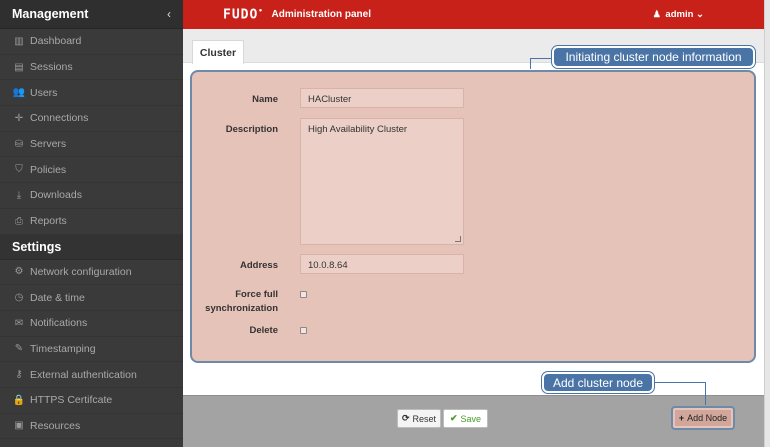 The height and width of the screenshot is (447, 770). Describe the element at coordinates (453, 418) in the screenshot. I see `check-icon: ✔` at that location.